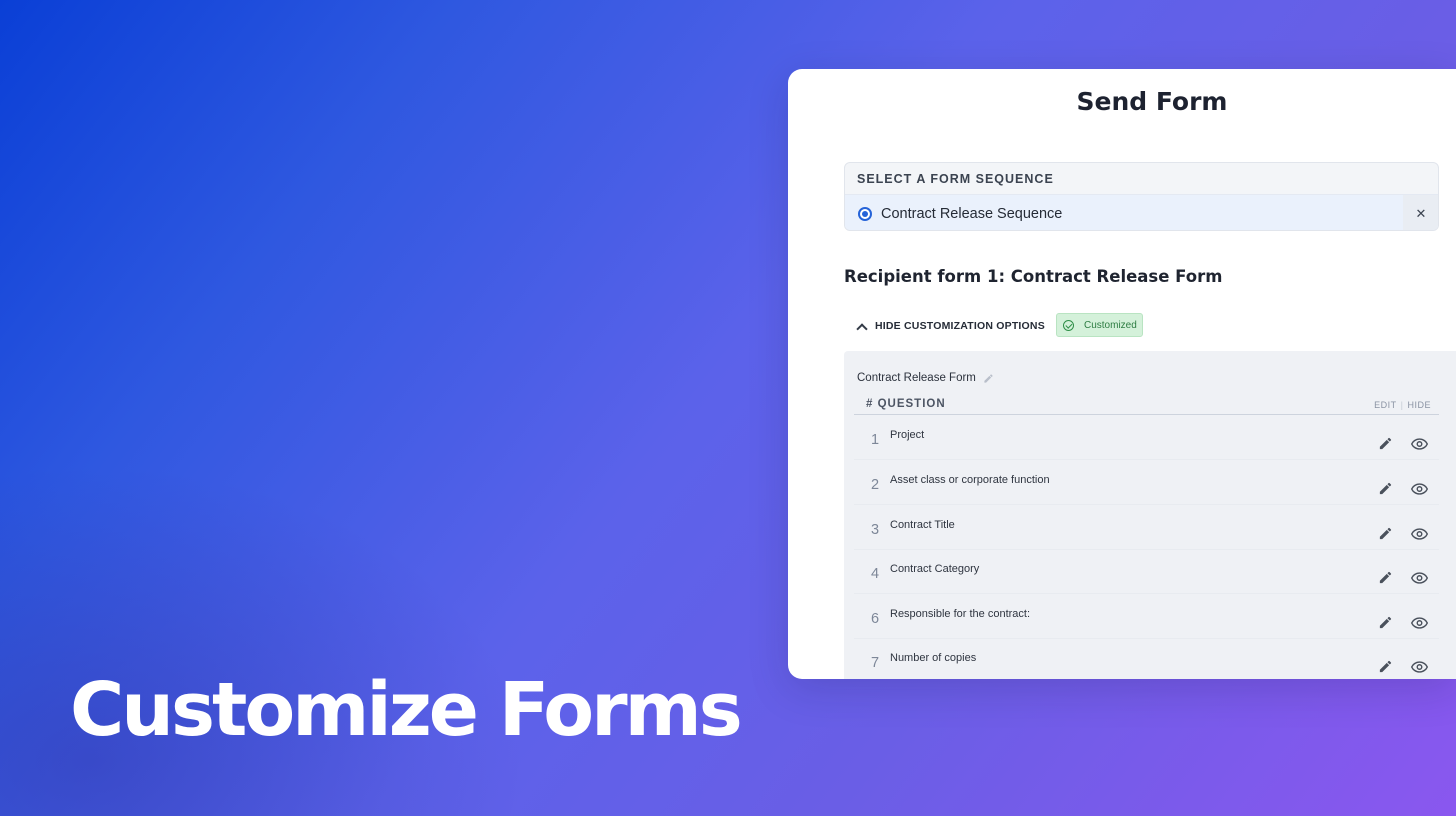 The height and width of the screenshot is (816, 1456). I want to click on dialog-title: Send Form, so click(1152, 101).